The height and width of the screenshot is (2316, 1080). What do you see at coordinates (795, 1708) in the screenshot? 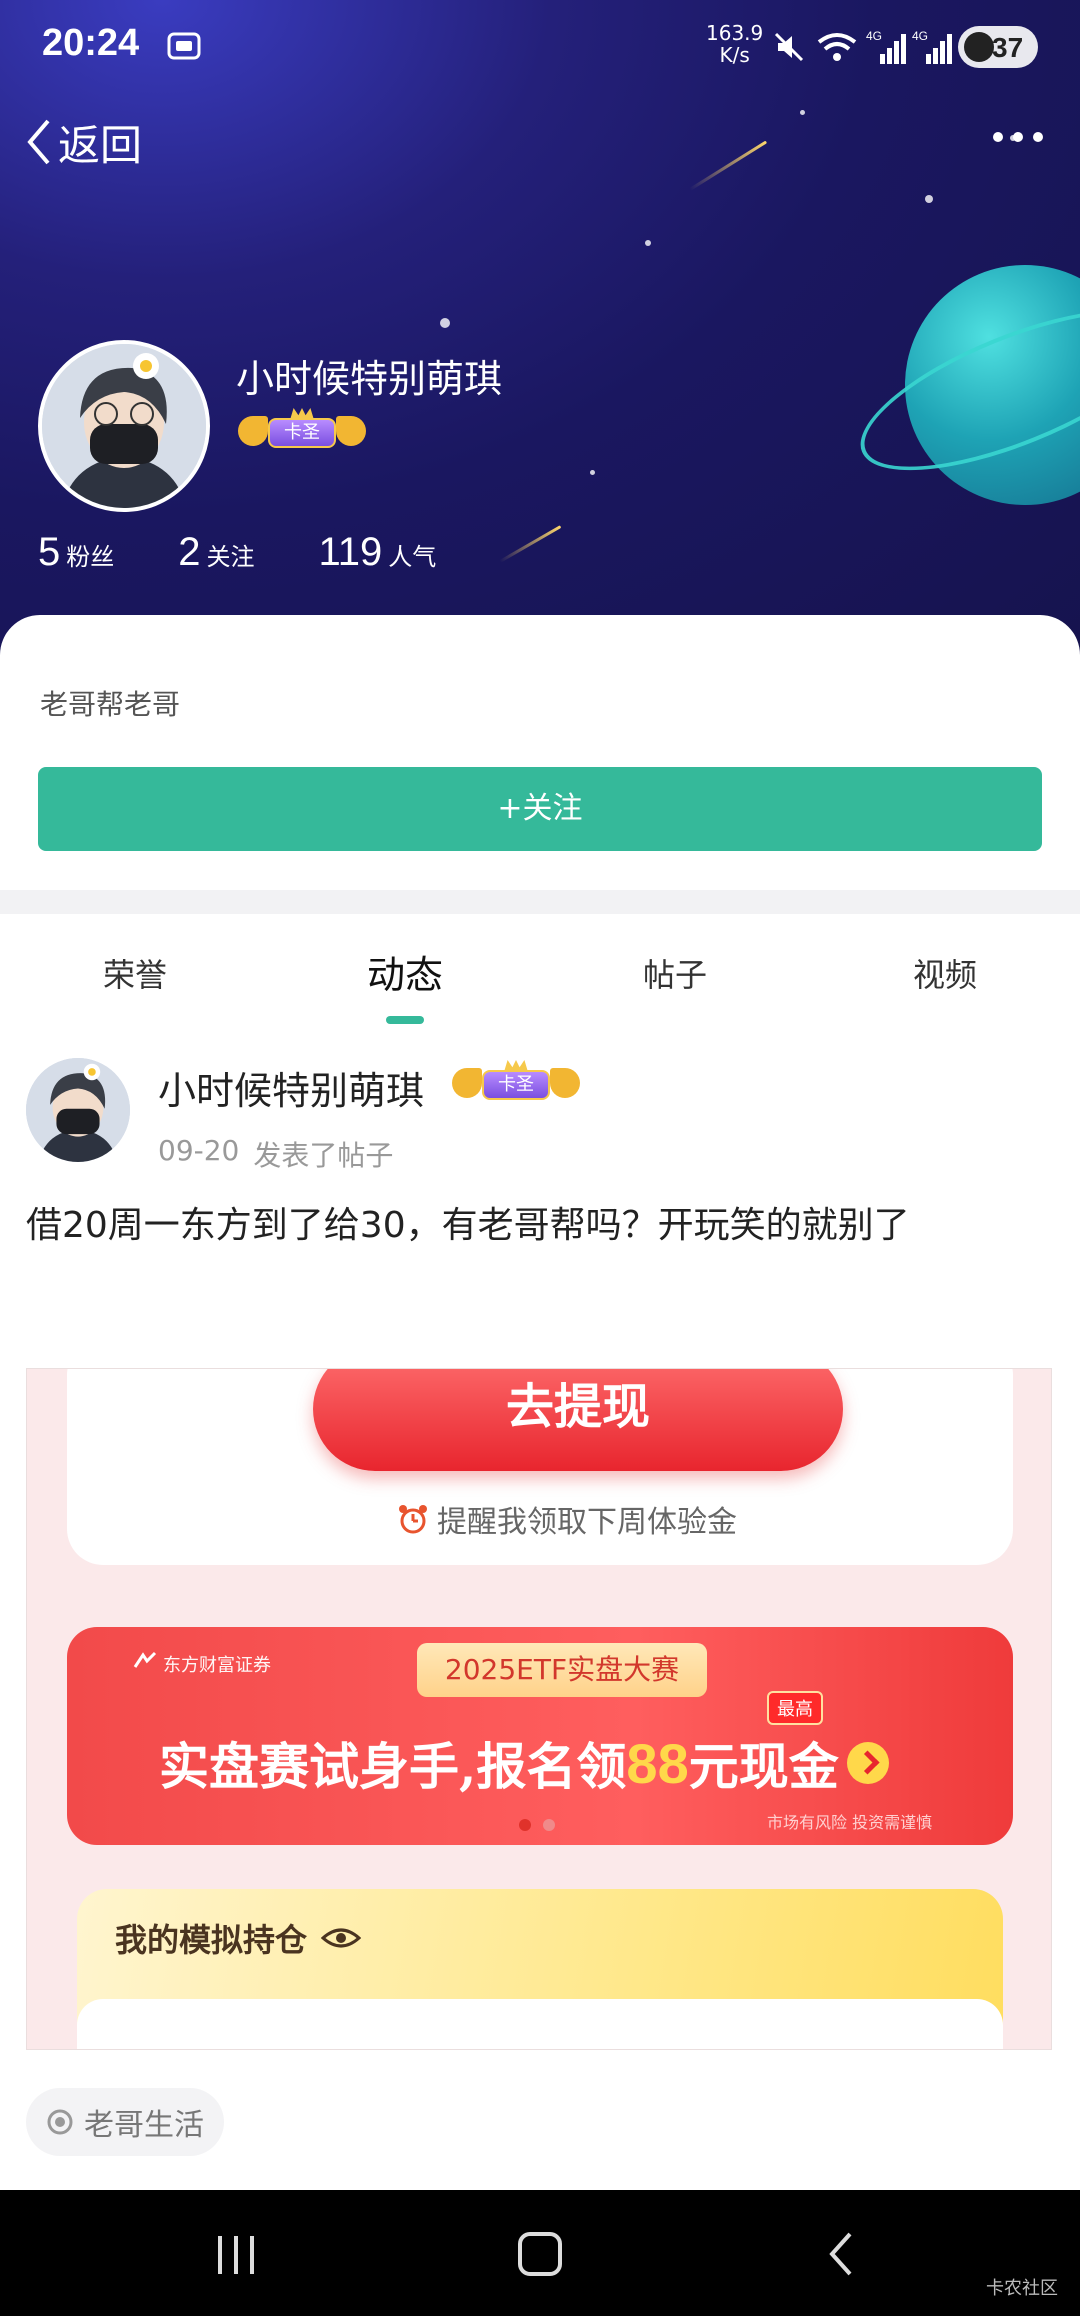
I see `banner-max-label: 最高` at bounding box center [795, 1708].